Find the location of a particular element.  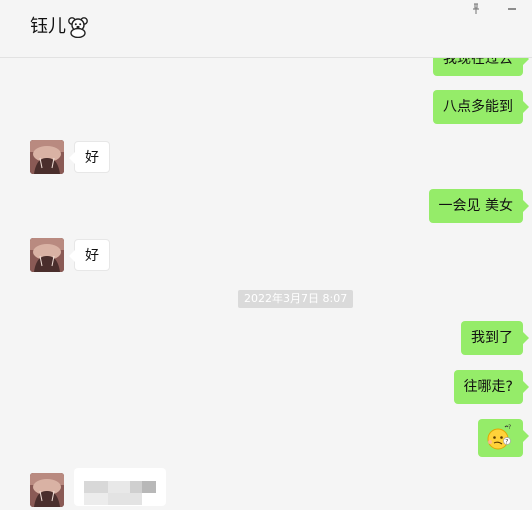

message-bubble-outgoing: 往哪走? is located at coordinates (491, 387).